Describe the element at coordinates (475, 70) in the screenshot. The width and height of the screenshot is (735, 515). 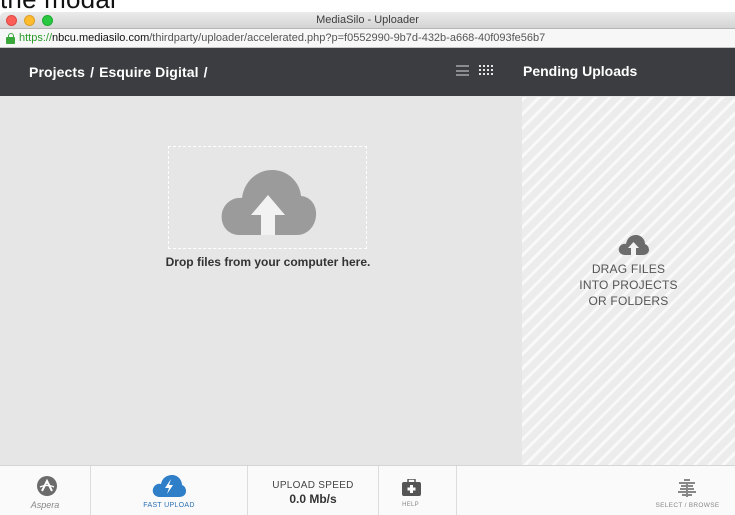
I see `view-toggles` at that location.